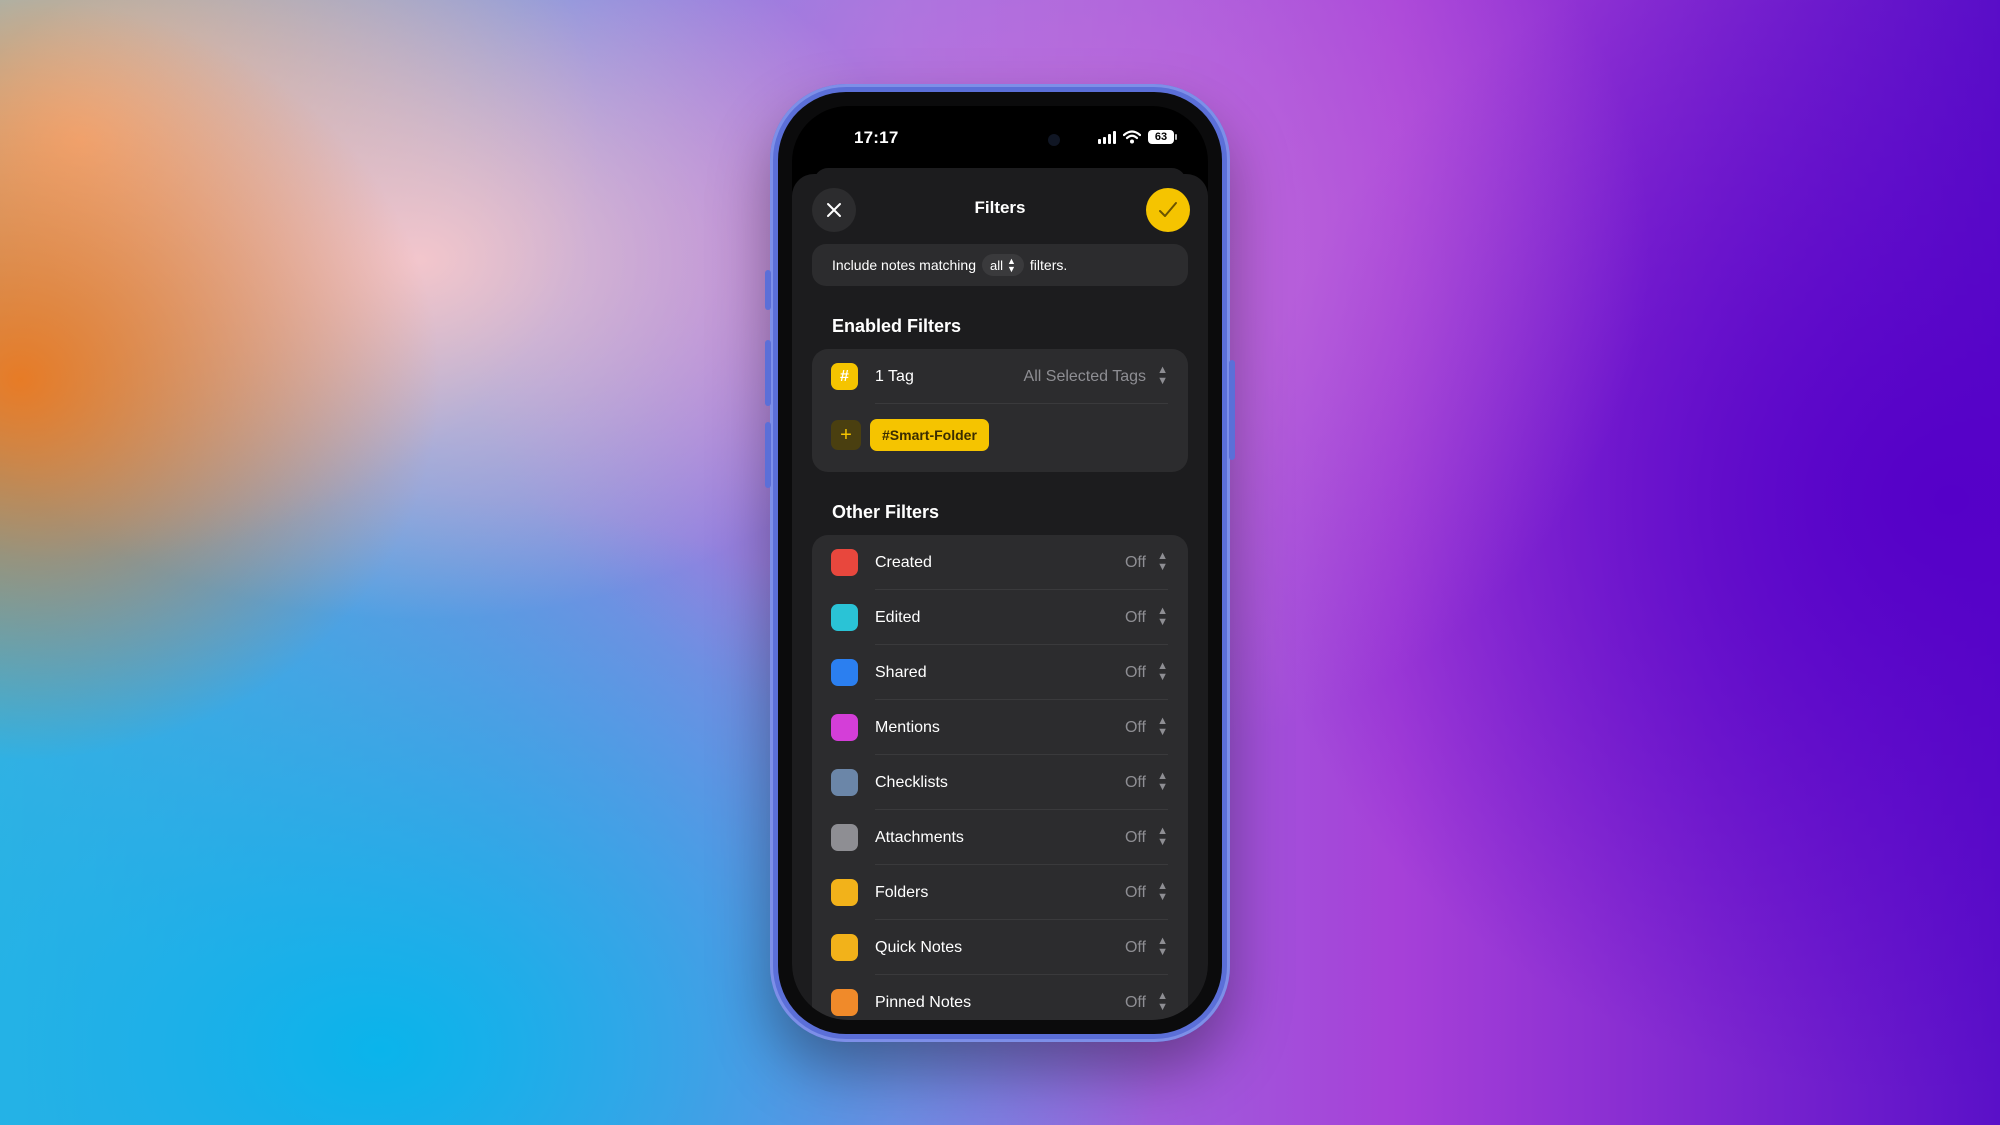 The image size is (2000, 1125). Describe the element at coordinates (902, 892) in the screenshot. I see `filter-label: Folders` at that location.